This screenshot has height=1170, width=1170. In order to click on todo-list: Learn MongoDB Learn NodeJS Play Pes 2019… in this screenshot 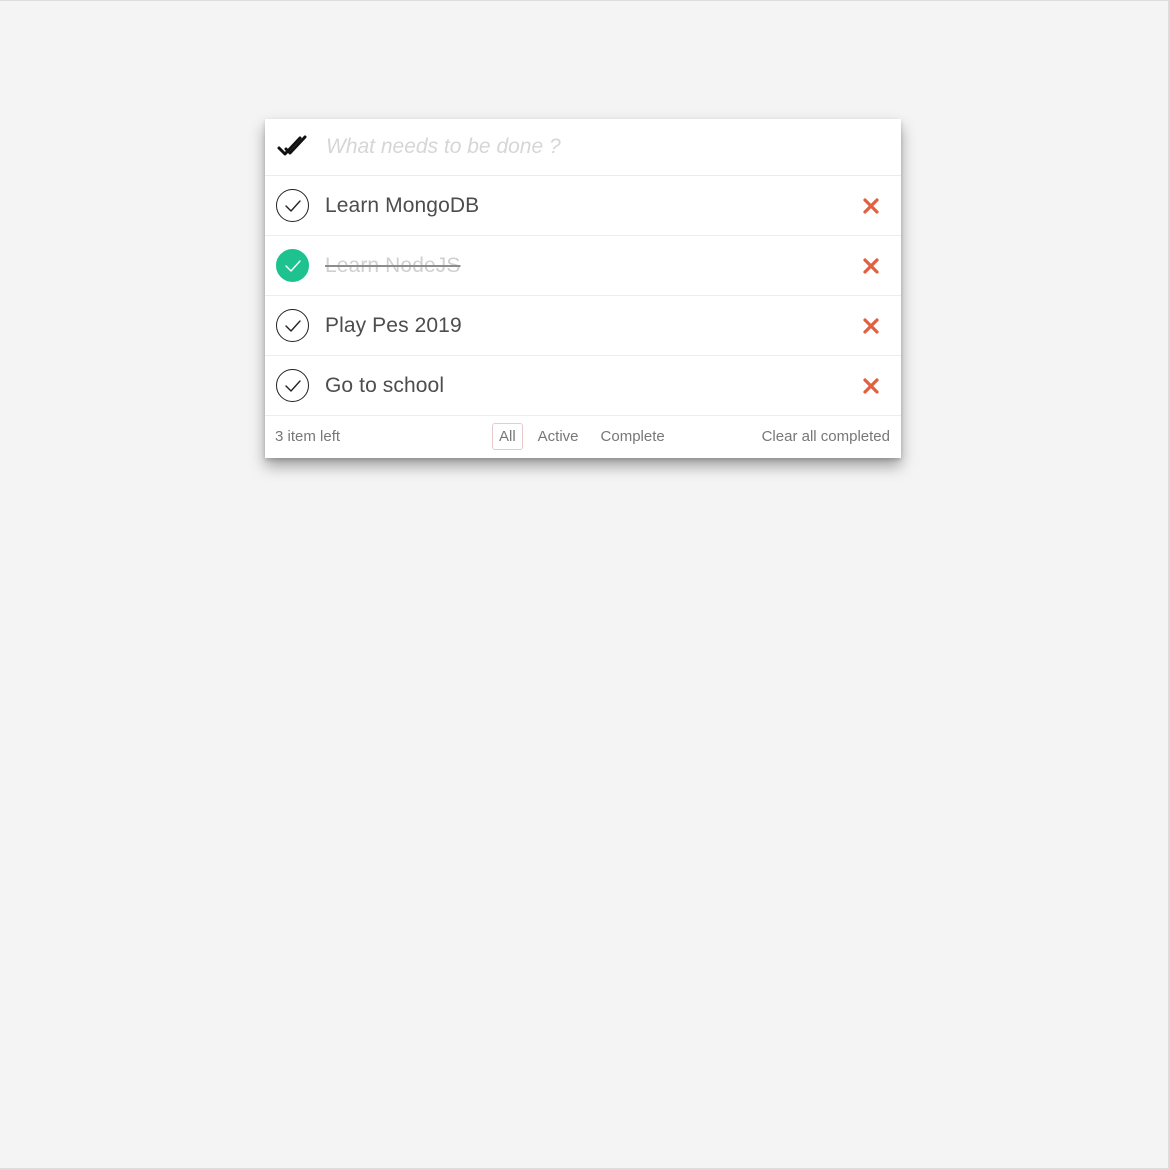, I will do `click(583, 296)`.